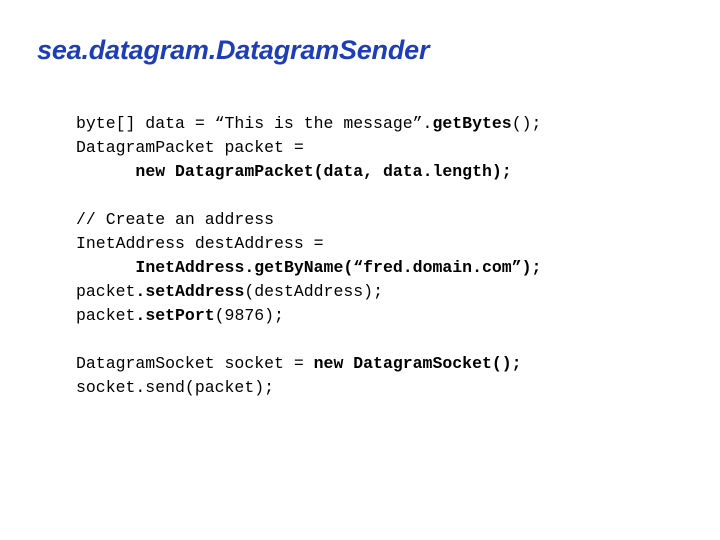  What do you see at coordinates (195, 363) in the screenshot?
I see `code-token: DatagramSocket socket =` at bounding box center [195, 363].